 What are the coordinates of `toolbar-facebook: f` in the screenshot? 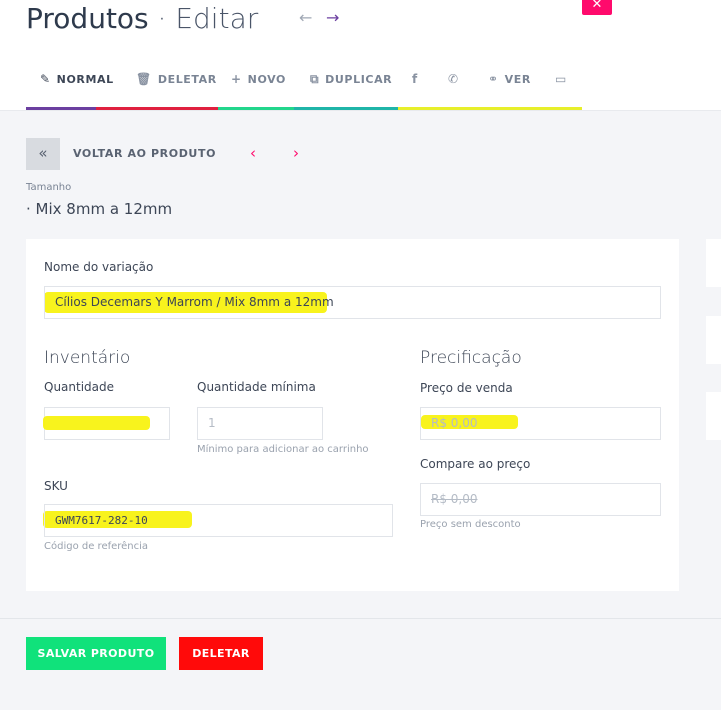 It's located at (418, 79).